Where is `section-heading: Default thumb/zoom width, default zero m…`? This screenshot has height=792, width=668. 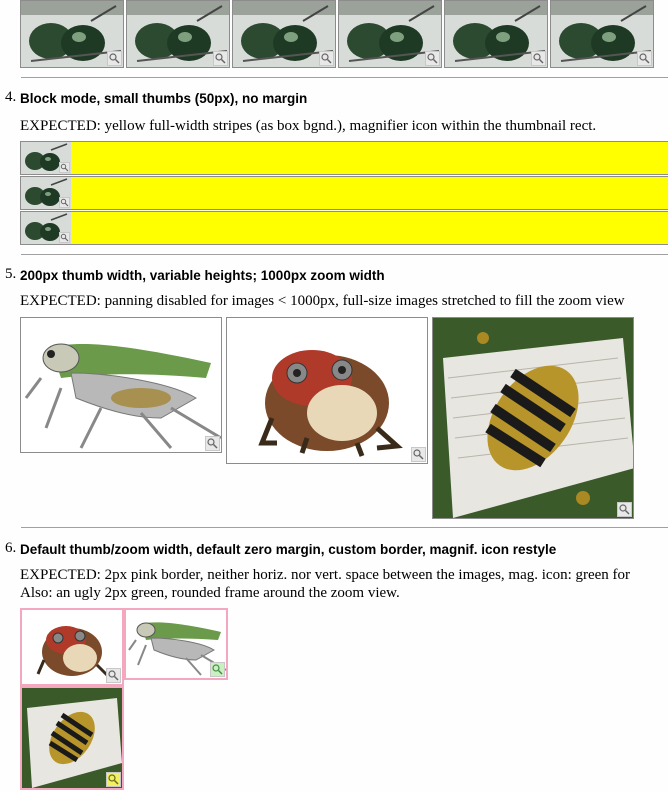
section-heading: Default thumb/zoom width, default zero m… is located at coordinates (288, 549).